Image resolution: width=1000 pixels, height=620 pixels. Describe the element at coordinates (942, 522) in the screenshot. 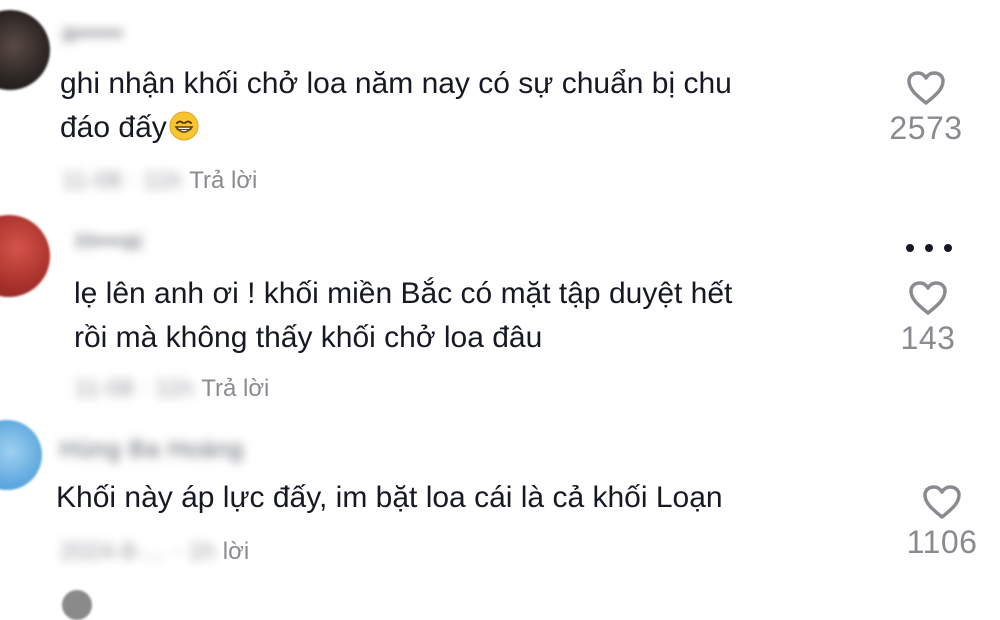

I see `like-button: 1106` at that location.